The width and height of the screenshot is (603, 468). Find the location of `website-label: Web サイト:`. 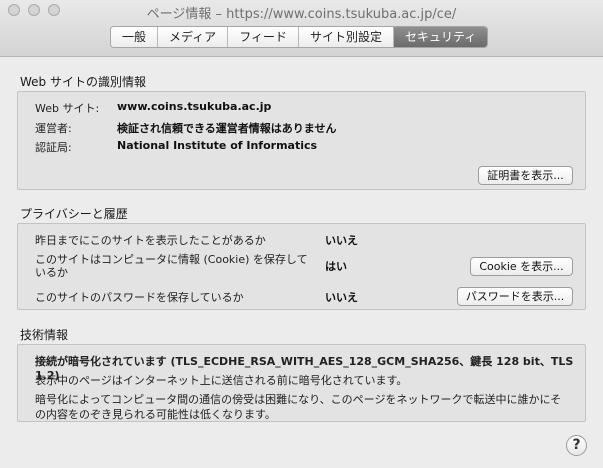

website-label: Web サイト: is located at coordinates (67, 108).